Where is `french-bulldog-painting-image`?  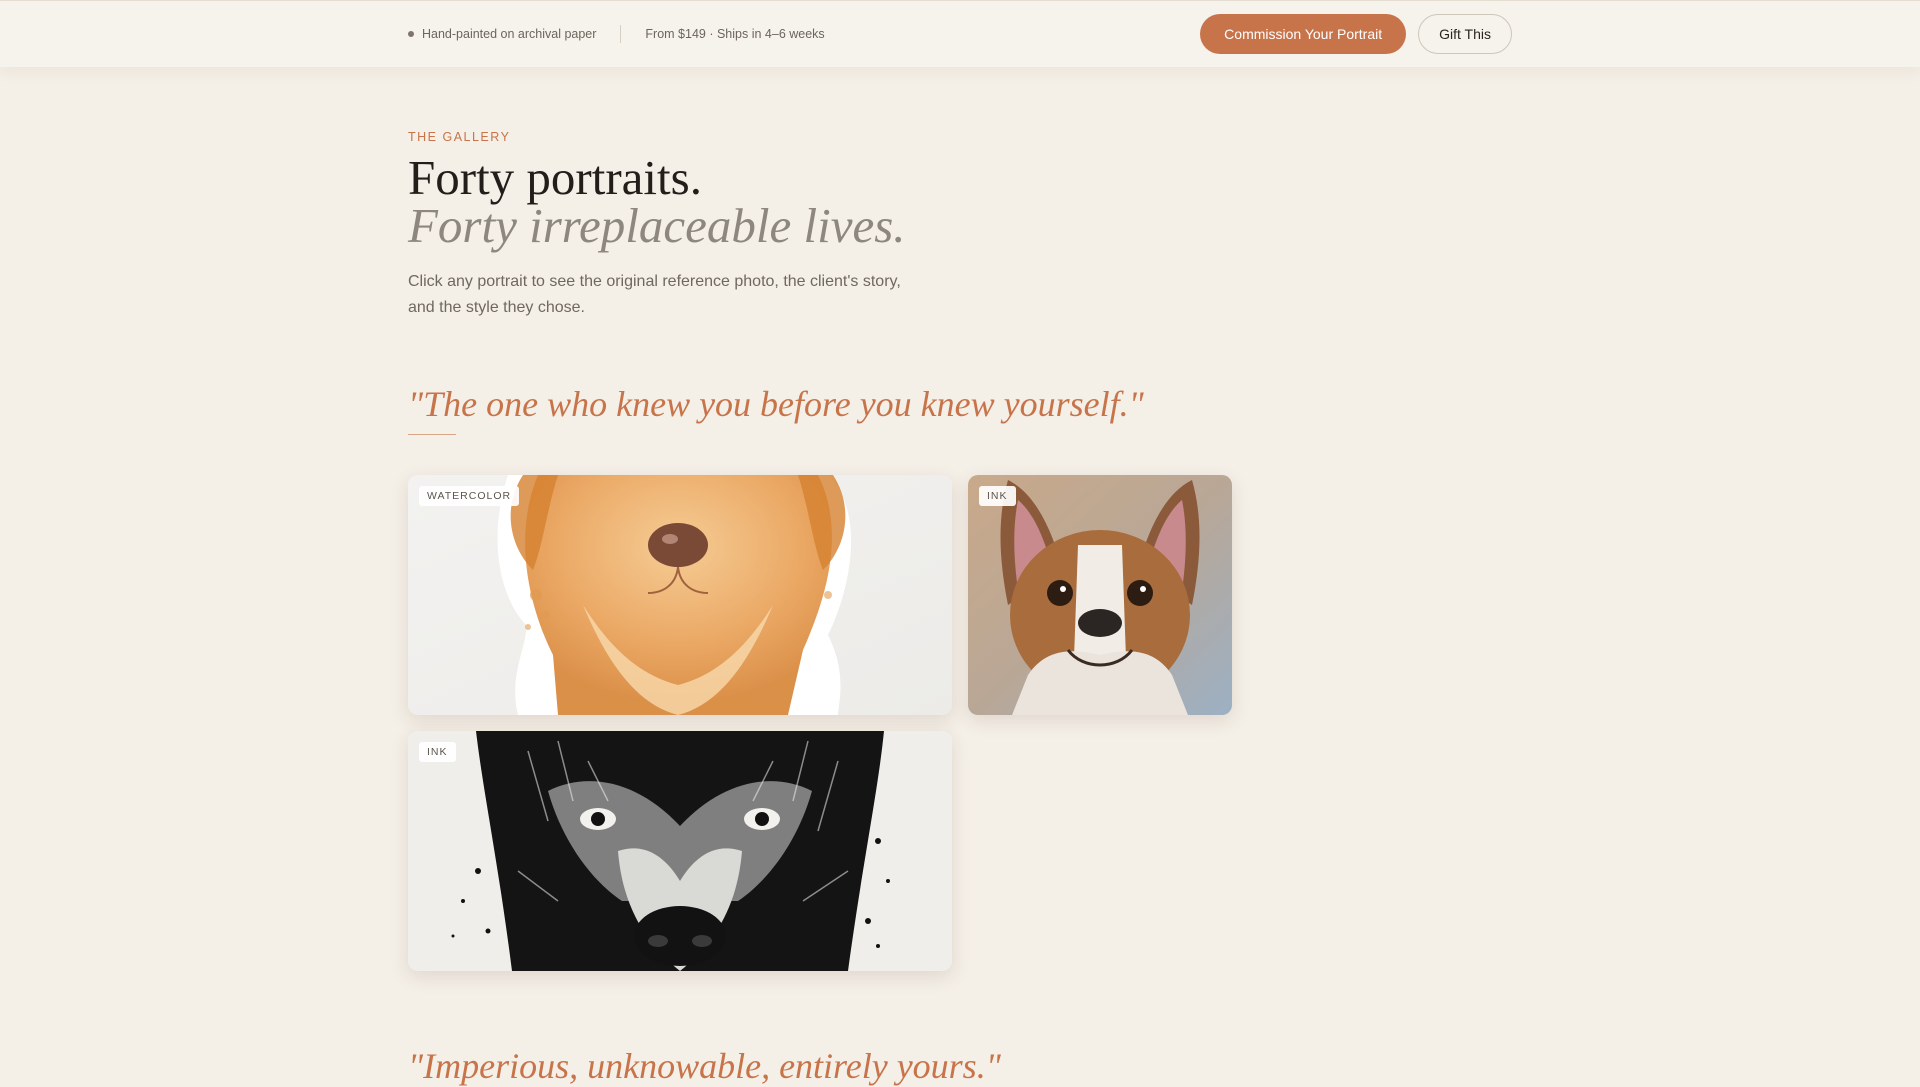
french-bulldog-painting-image is located at coordinates (1100, 595).